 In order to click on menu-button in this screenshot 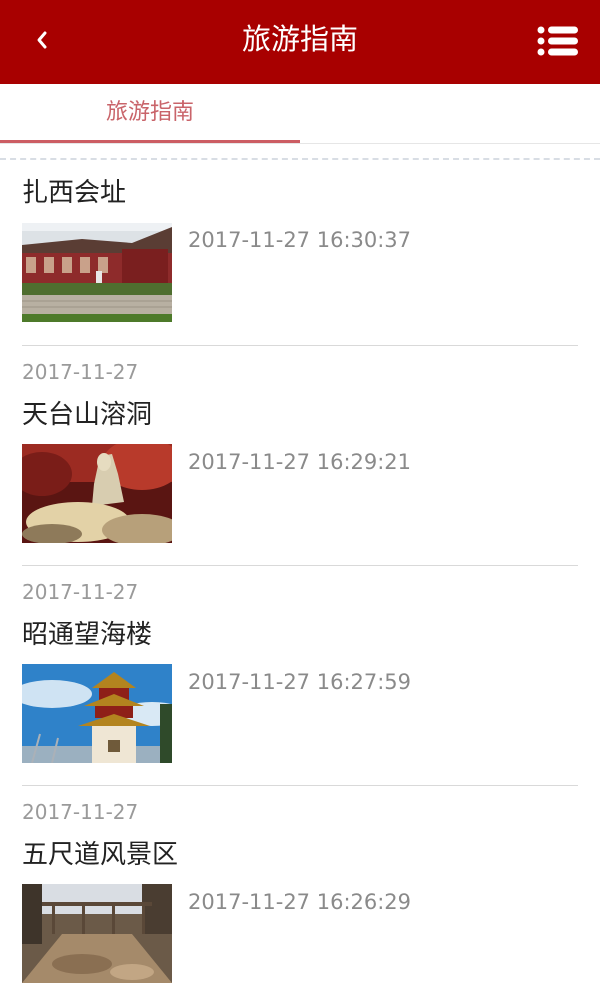, I will do `click(558, 41)`.